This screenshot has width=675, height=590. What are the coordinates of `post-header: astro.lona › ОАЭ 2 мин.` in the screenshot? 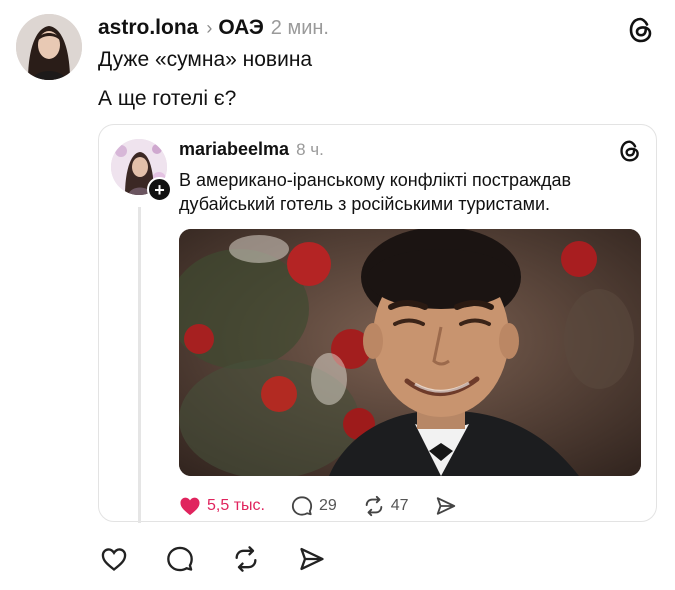 It's located at (213, 28).